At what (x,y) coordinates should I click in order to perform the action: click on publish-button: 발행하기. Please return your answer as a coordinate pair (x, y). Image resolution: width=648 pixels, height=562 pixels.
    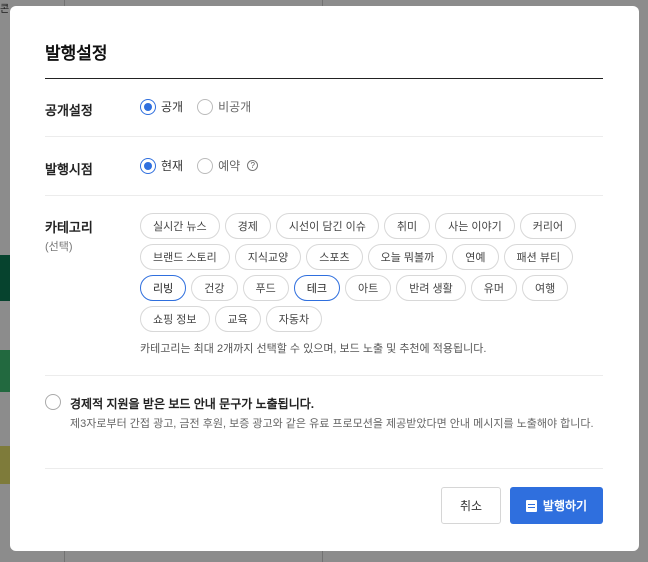
    Looking at the image, I should click on (556, 505).